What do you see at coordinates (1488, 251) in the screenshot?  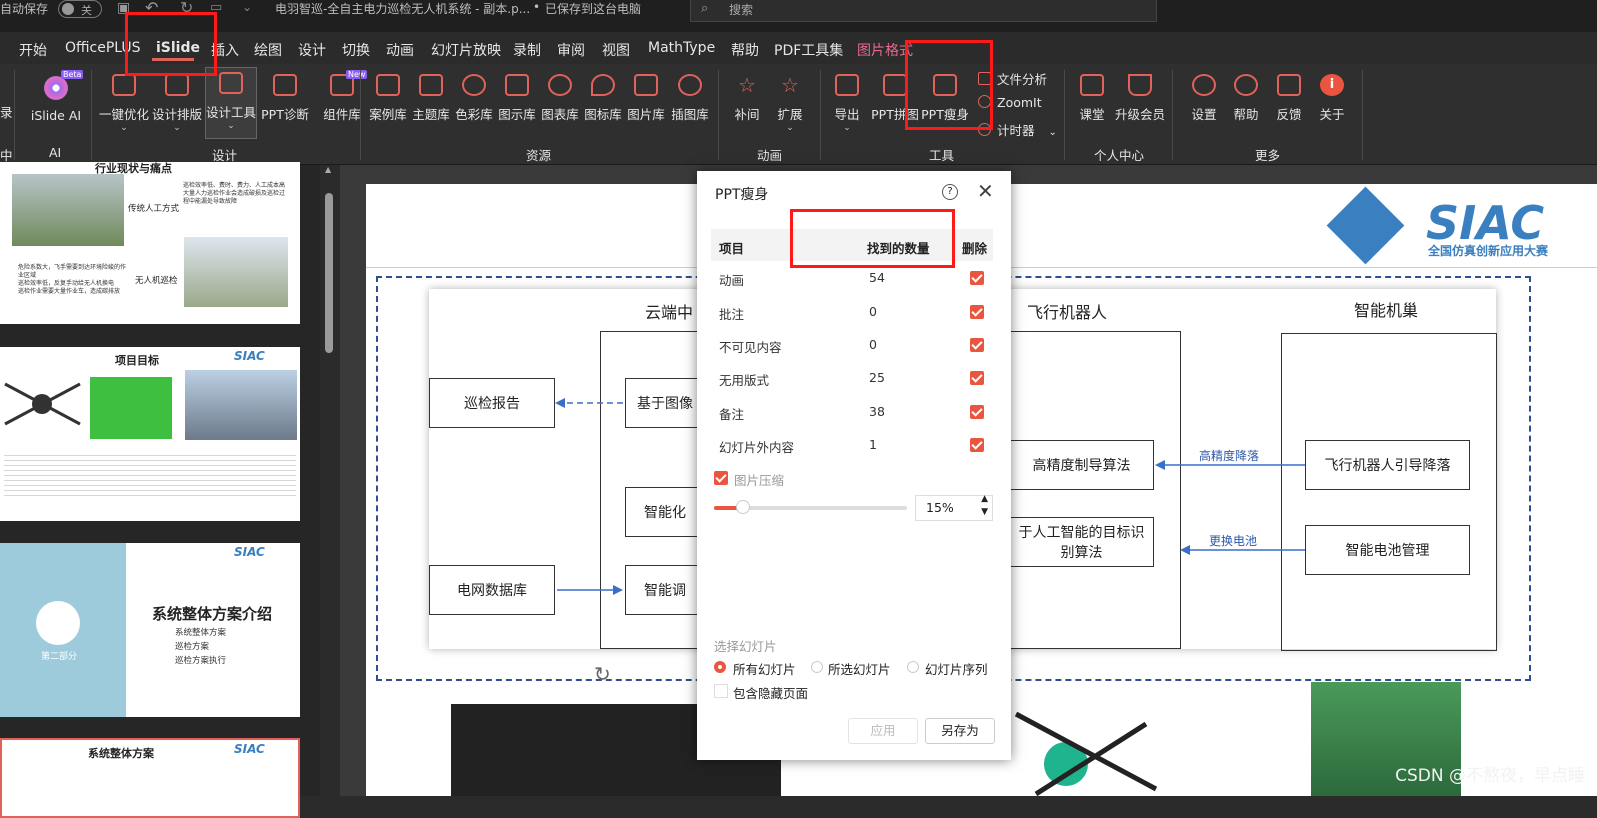 I see `siac-logo-subtitle: 全国仿真创新应用大赛` at bounding box center [1488, 251].